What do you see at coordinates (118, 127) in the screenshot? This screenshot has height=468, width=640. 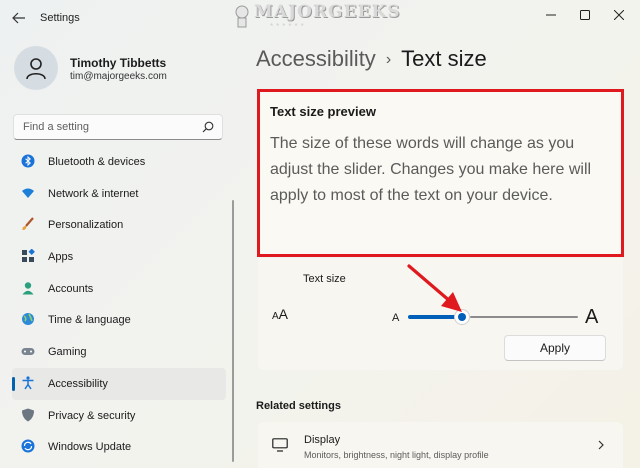 I see `search-input: Find a setting` at bounding box center [118, 127].